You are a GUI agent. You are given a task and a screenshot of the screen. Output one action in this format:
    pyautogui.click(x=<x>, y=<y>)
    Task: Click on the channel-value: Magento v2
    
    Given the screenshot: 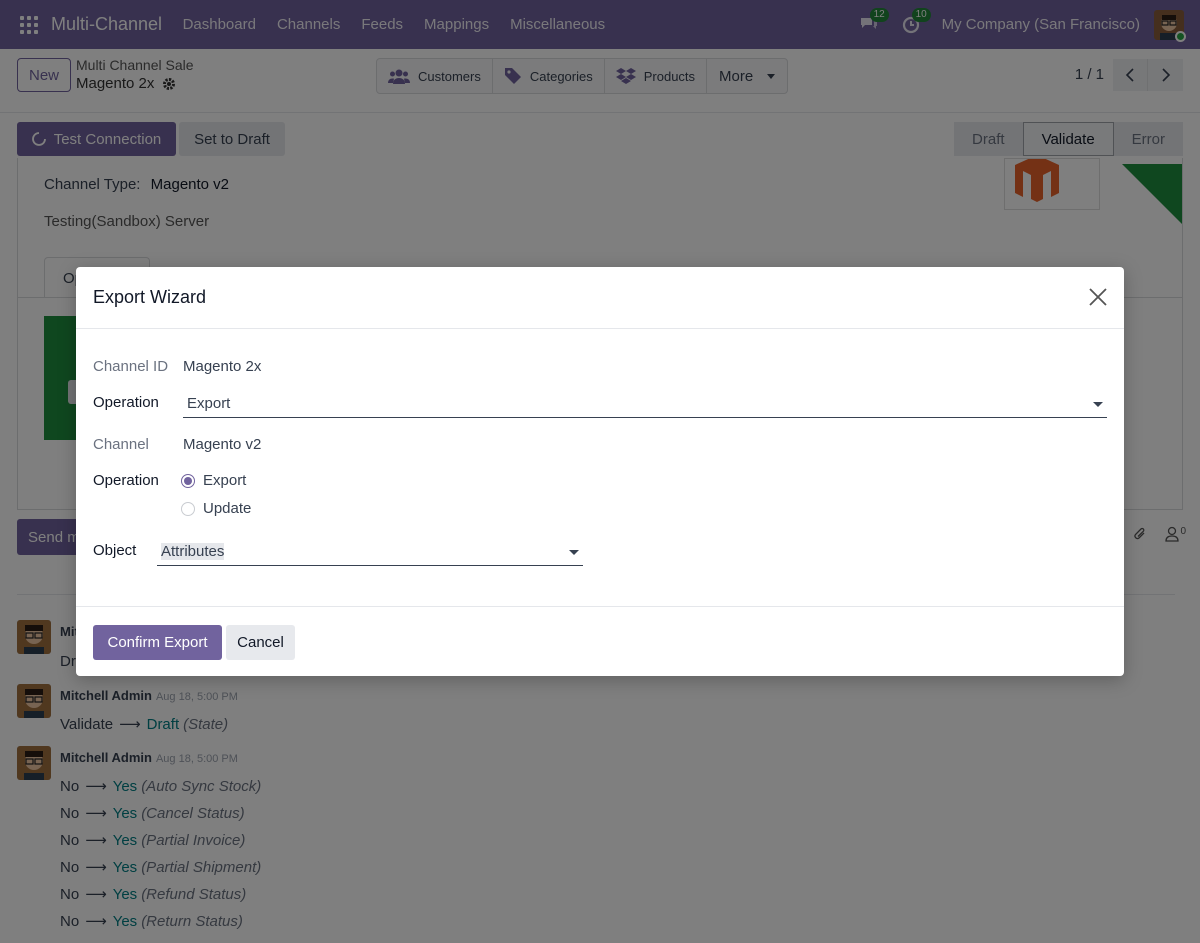 What is the action you would take?
    pyautogui.click(x=222, y=444)
    